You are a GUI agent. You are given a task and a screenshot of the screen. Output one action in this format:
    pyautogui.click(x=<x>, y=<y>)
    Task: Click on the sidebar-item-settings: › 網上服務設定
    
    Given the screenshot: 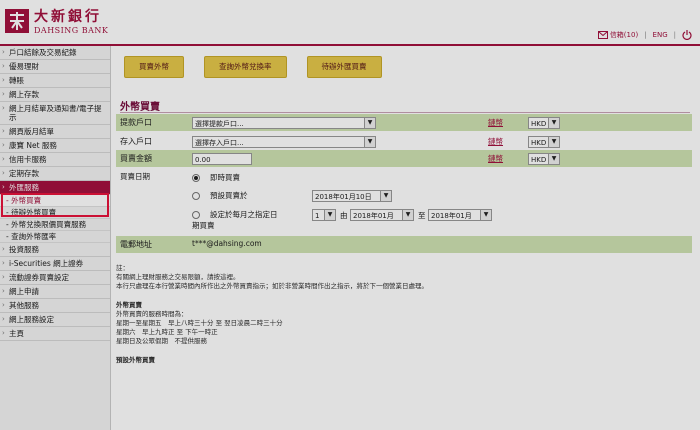 What is the action you would take?
    pyautogui.click(x=55, y=320)
    